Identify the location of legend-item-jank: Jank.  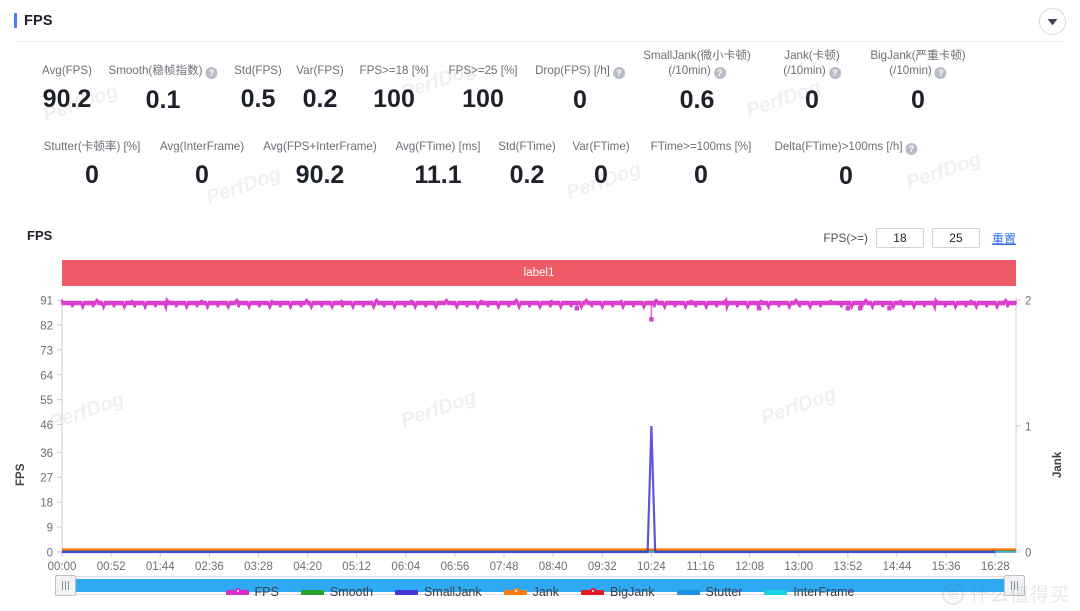
(531, 592).